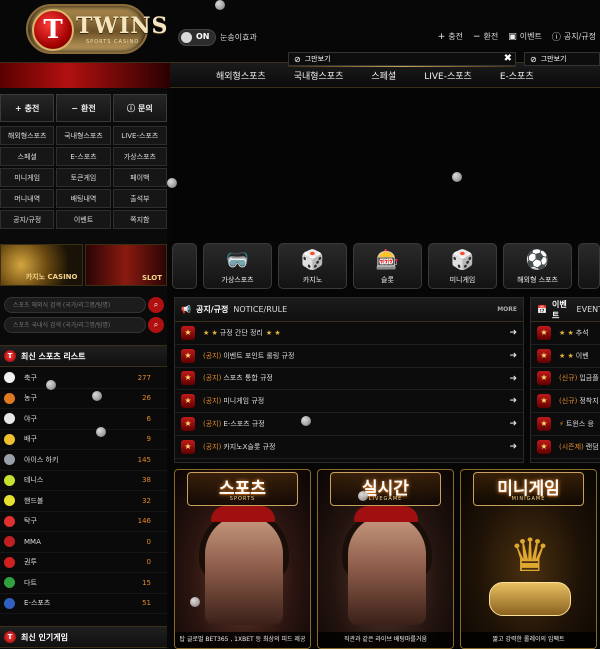  I want to click on menu-item: 이벤트, so click(83, 219).